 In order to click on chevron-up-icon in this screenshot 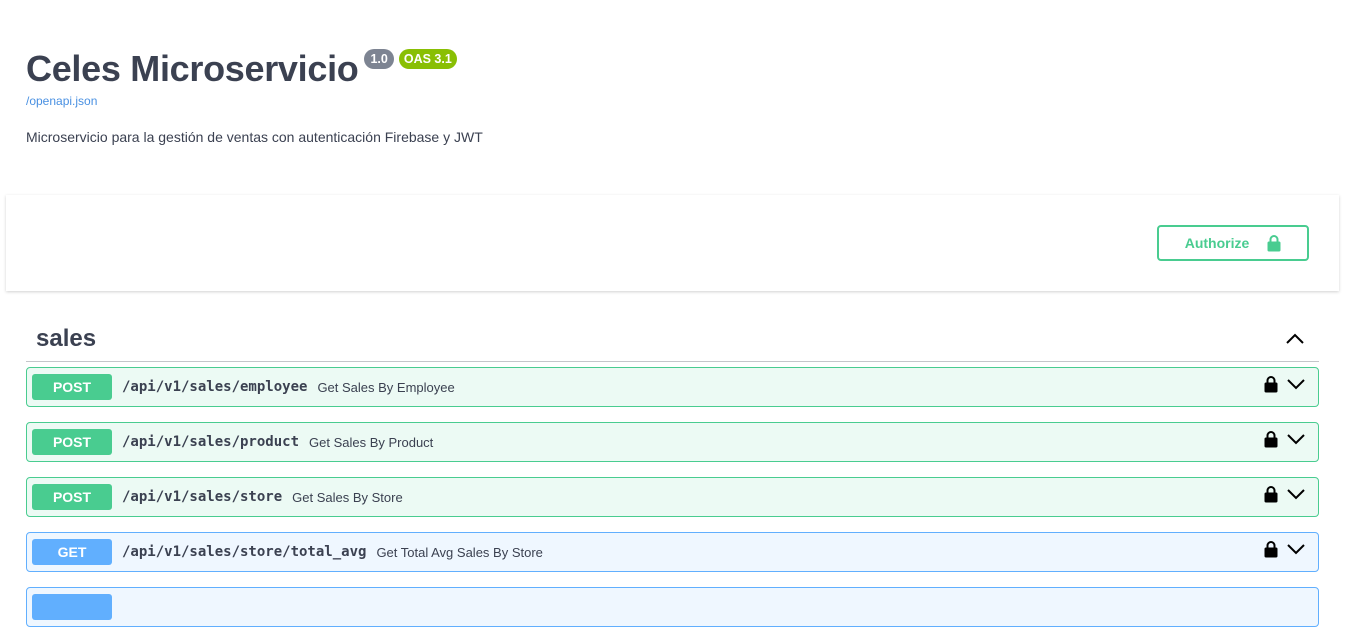, I will do `click(1295, 339)`.